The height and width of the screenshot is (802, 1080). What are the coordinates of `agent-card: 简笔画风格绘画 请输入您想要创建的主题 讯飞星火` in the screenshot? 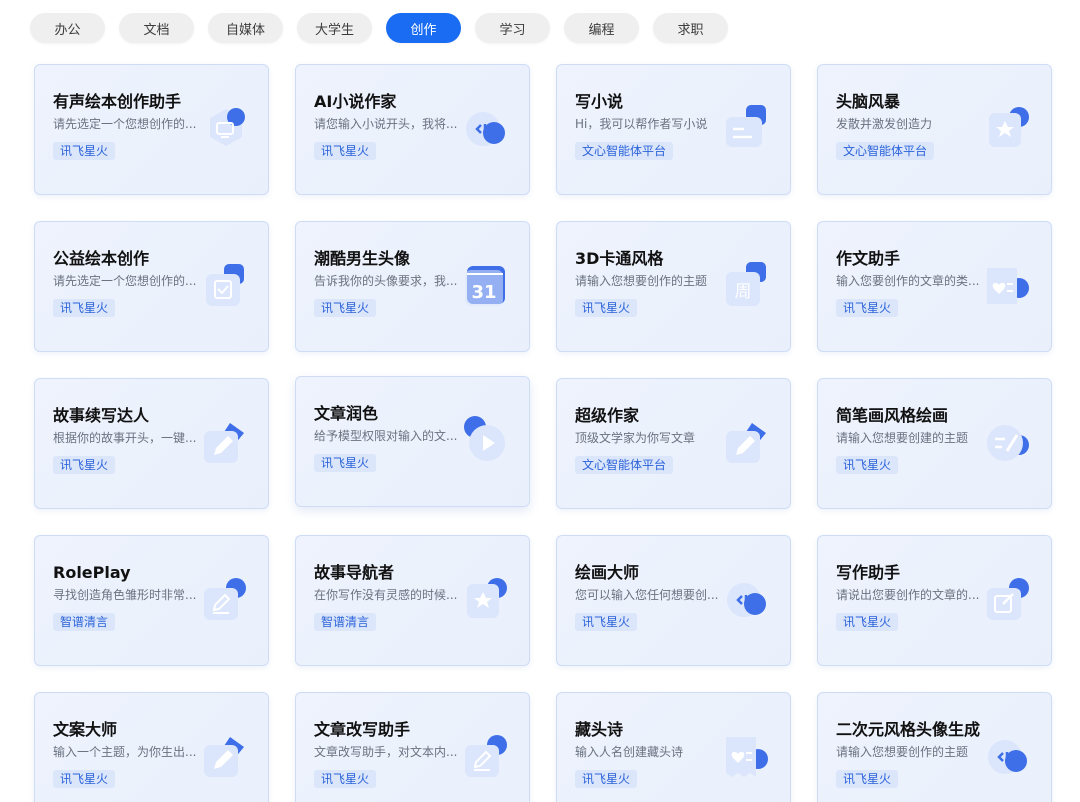 It's located at (934, 443).